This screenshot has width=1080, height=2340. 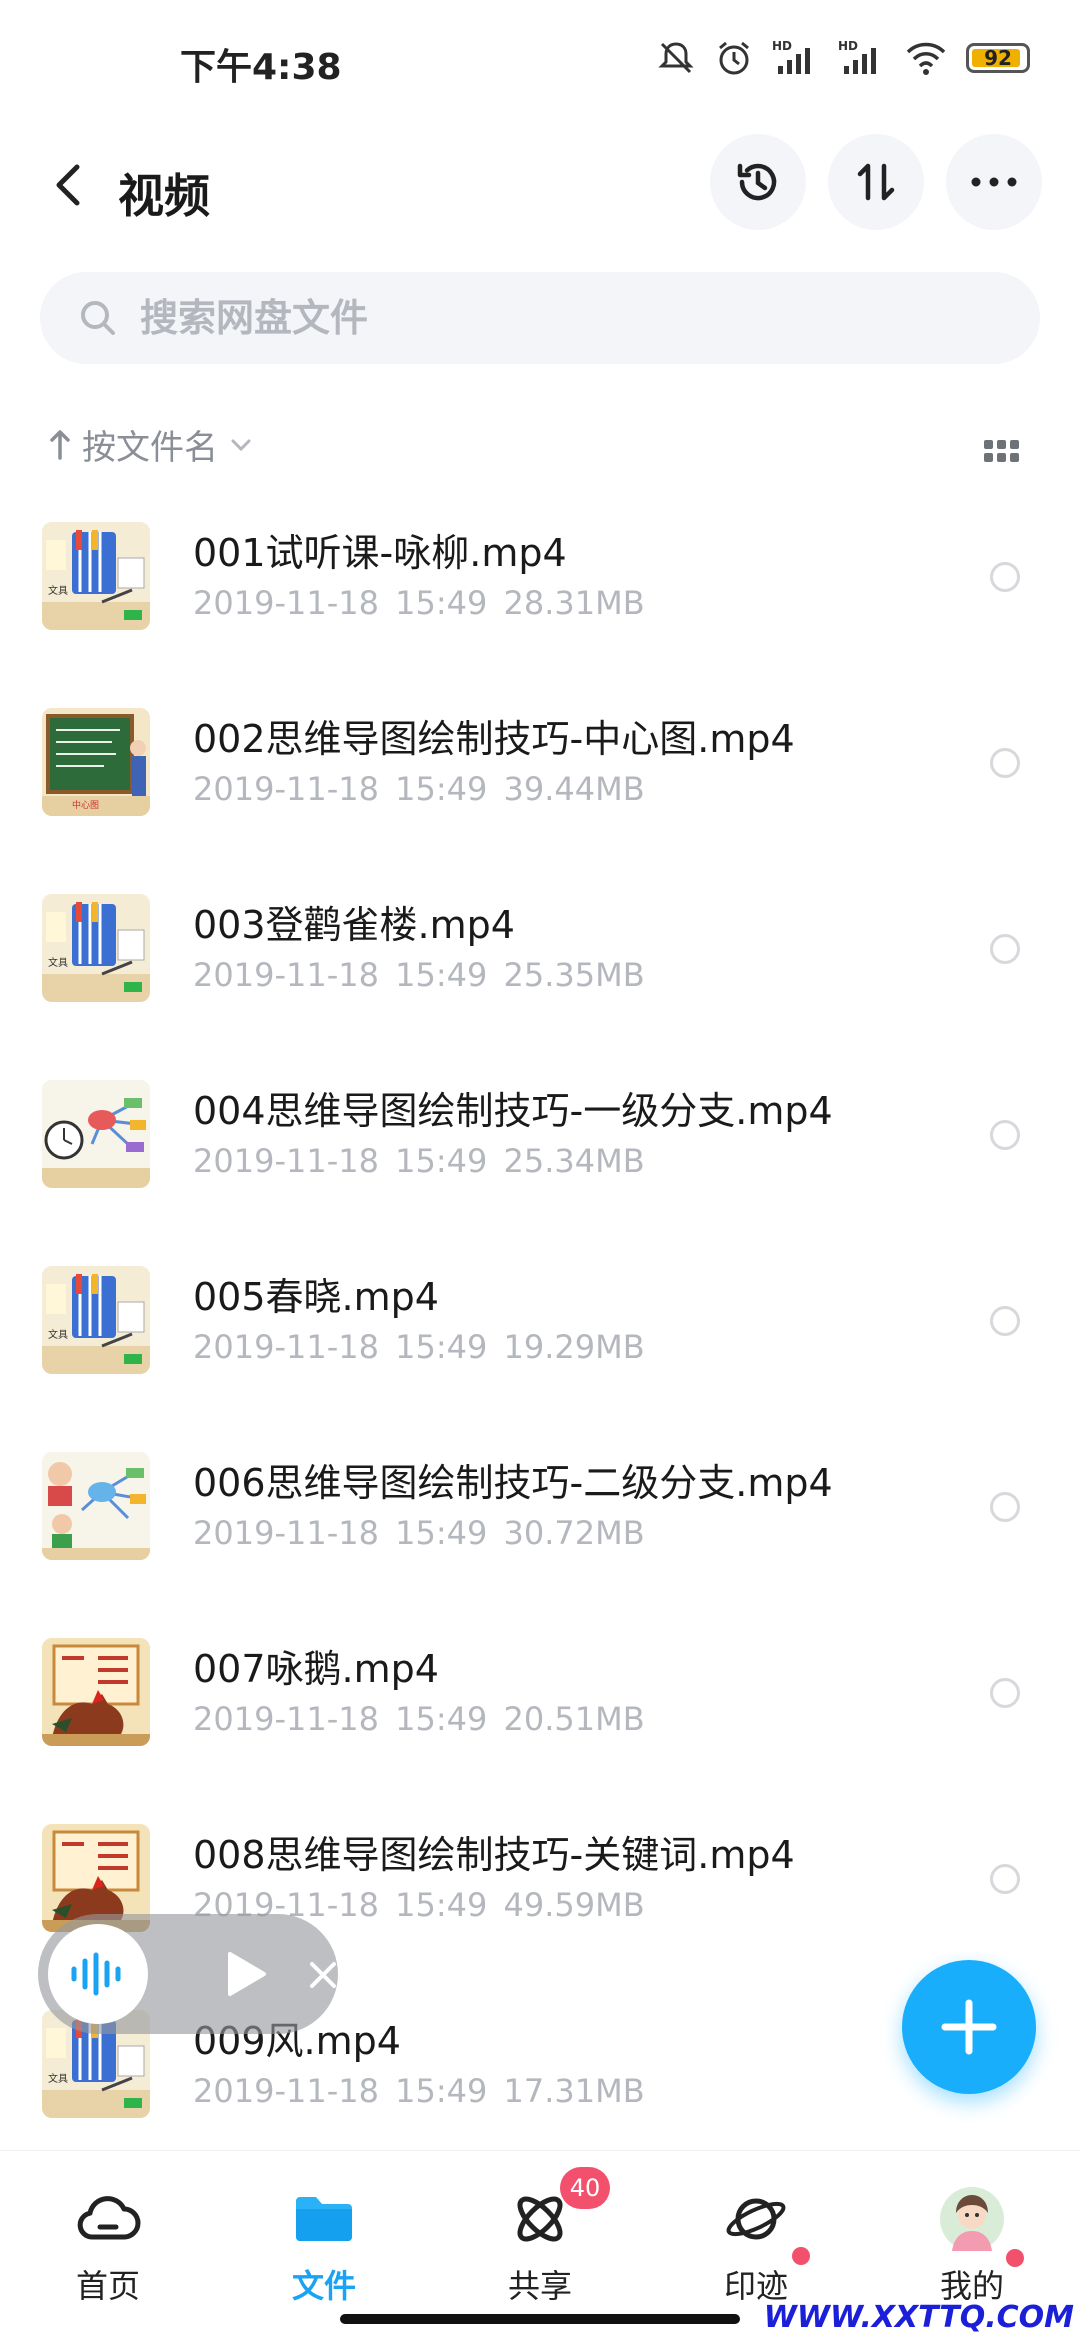 What do you see at coordinates (108, 2236) in the screenshot?
I see `nav-item-home: 首页` at bounding box center [108, 2236].